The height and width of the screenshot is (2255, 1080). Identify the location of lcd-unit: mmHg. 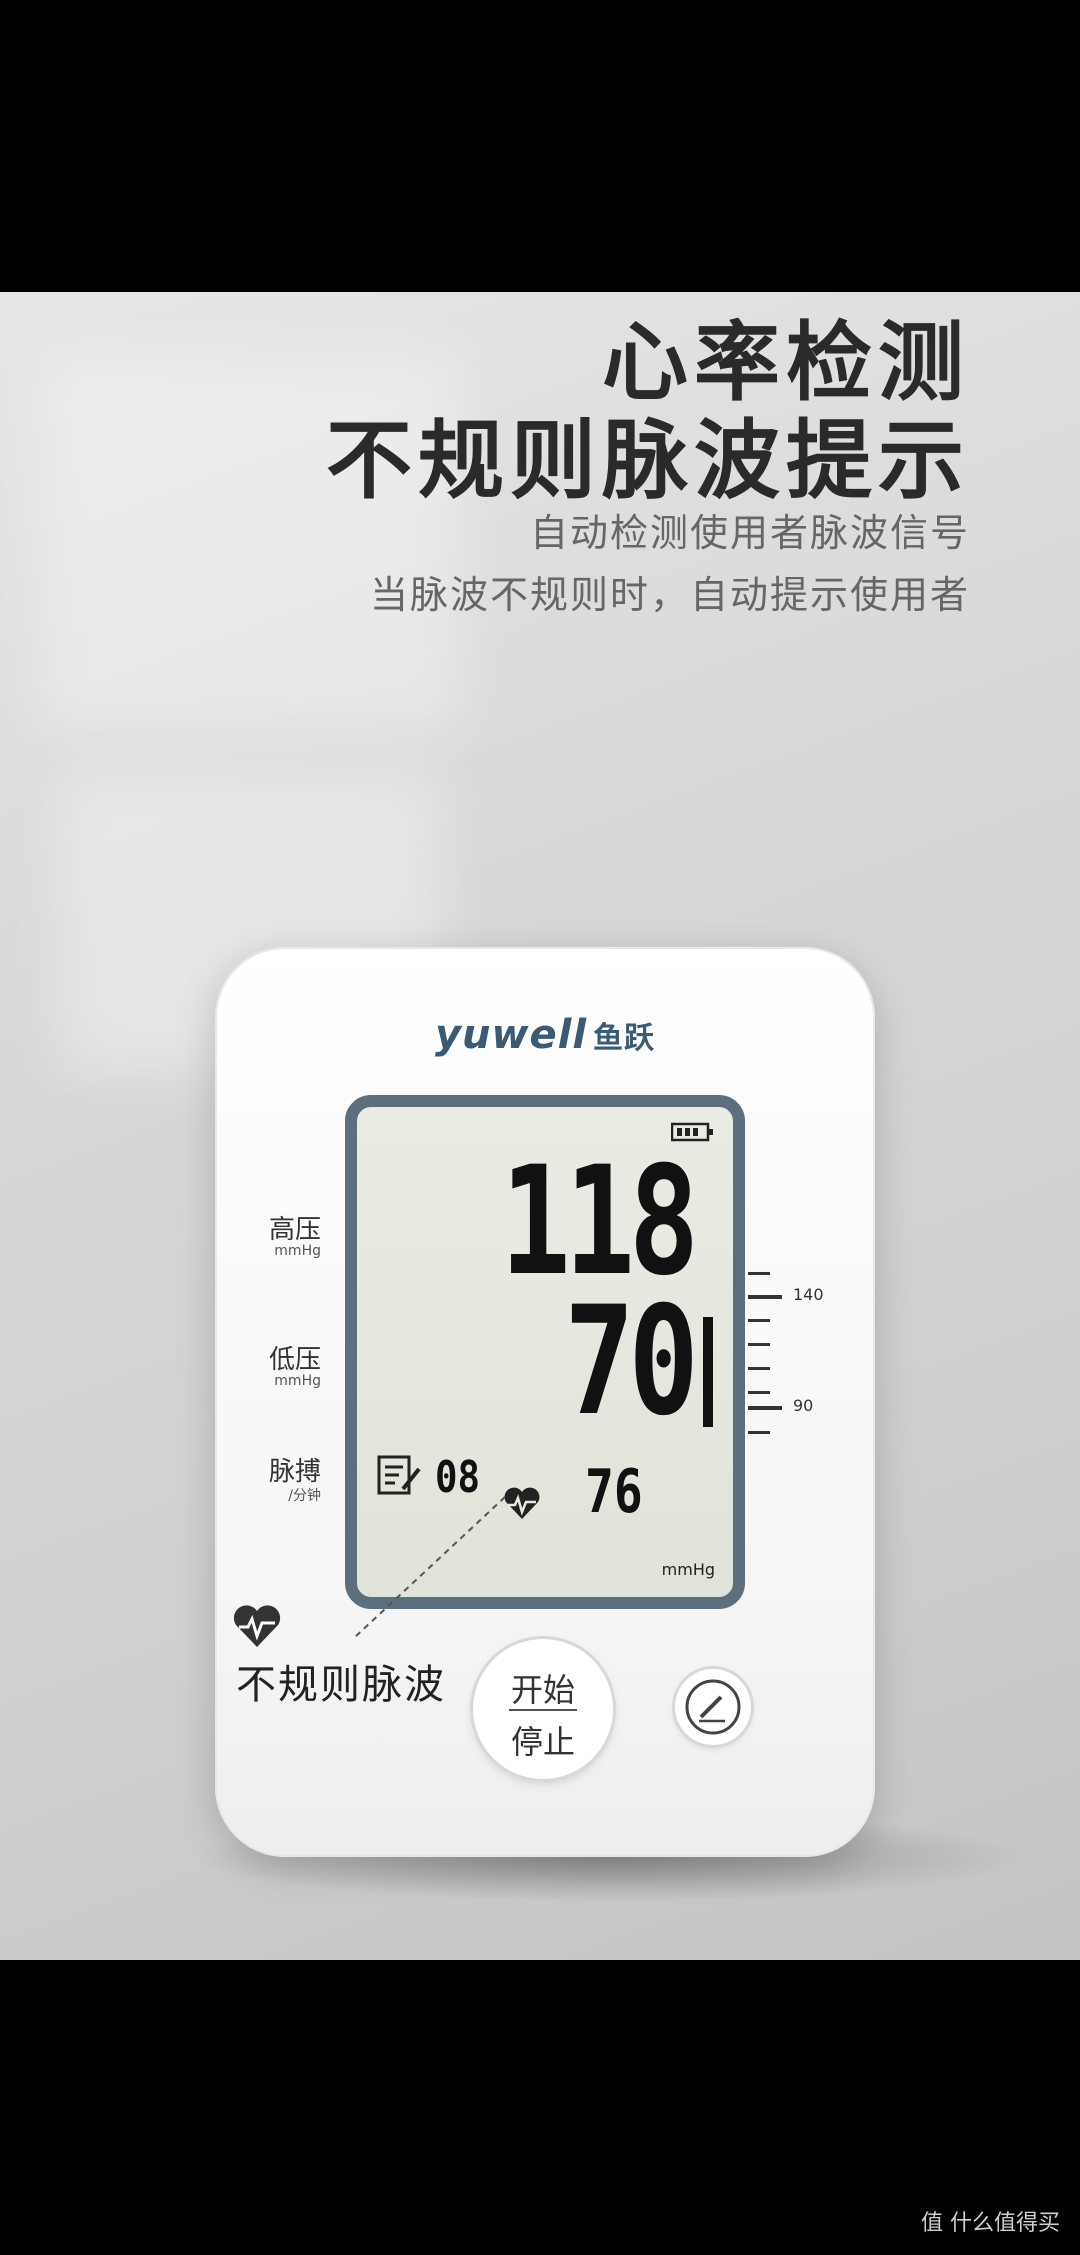
(688, 1569).